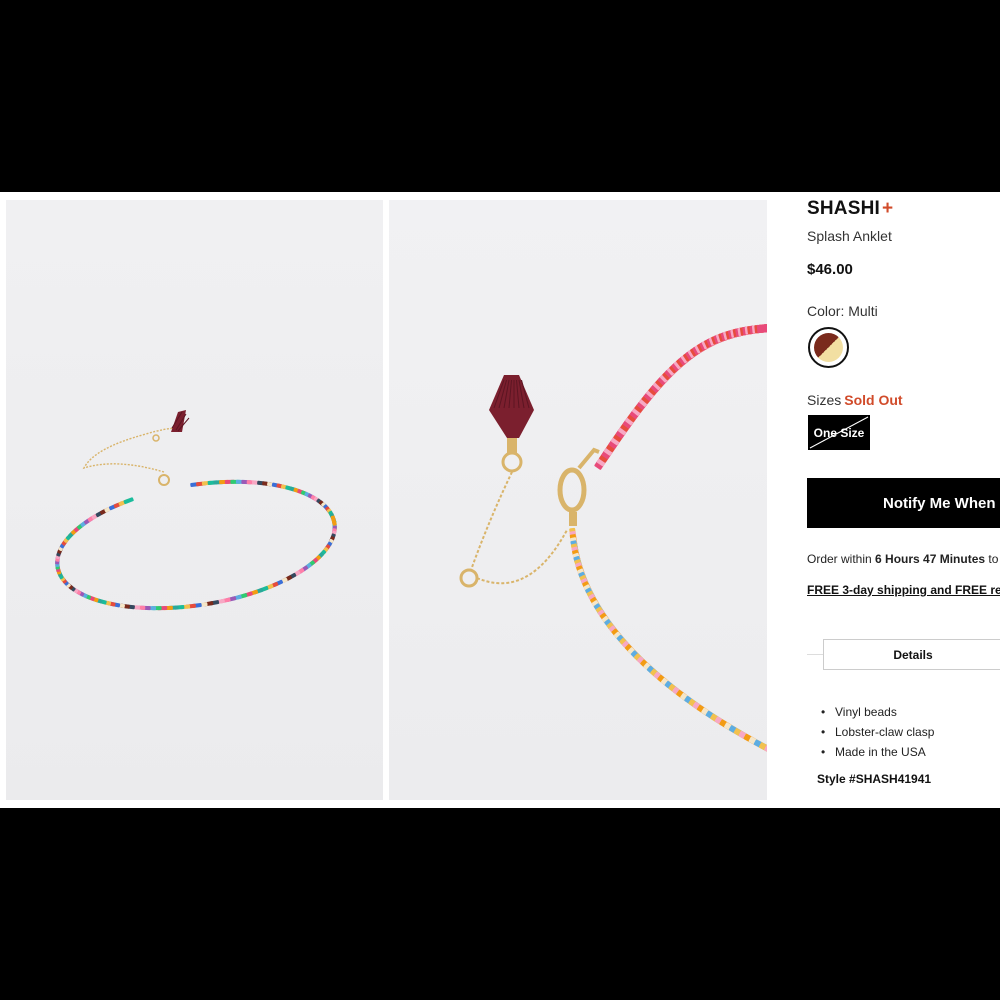 Image resolution: width=1000 pixels, height=1000 pixels. What do you see at coordinates (903, 503) in the screenshot?
I see `notify-me-button: Notify Me When` at bounding box center [903, 503].